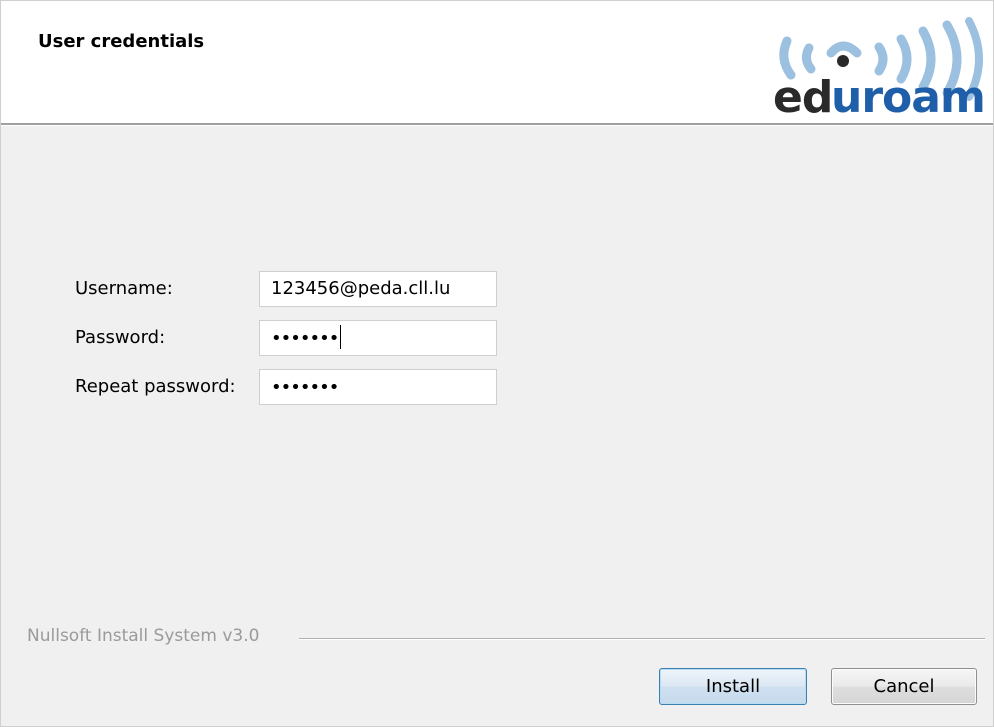 Image resolution: width=994 pixels, height=727 pixels. What do you see at coordinates (802, 94) in the screenshot?
I see `logo-text-prefix: ed` at bounding box center [802, 94].